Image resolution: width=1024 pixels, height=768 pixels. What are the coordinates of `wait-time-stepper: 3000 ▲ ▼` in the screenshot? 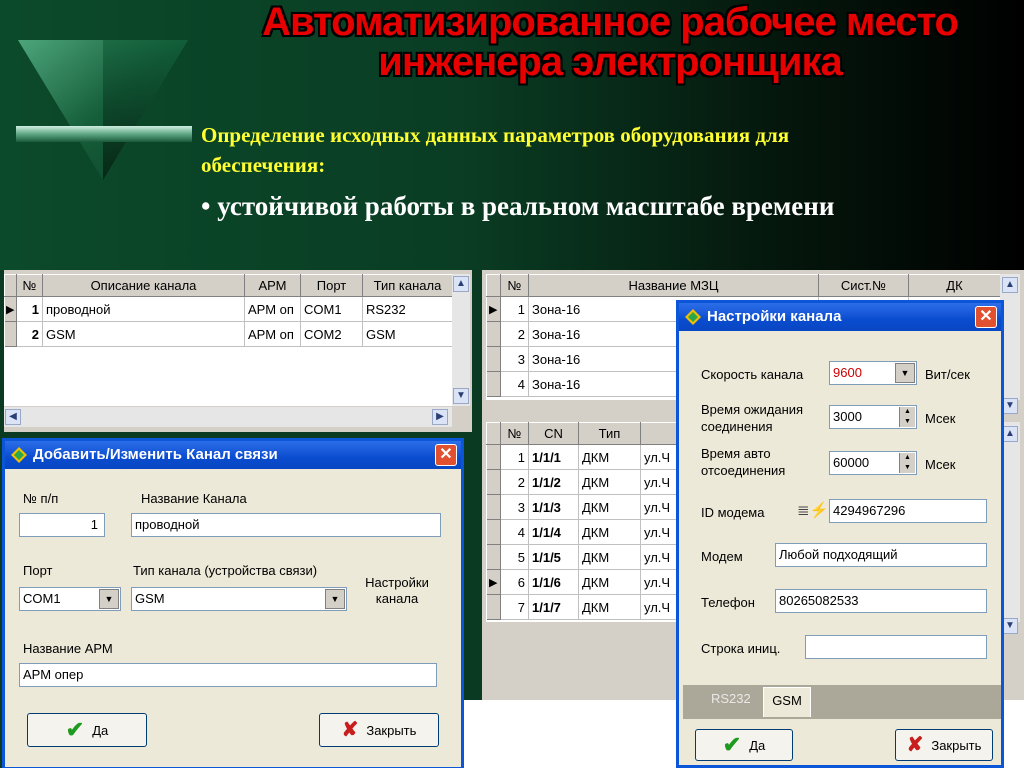 It's located at (873, 417).